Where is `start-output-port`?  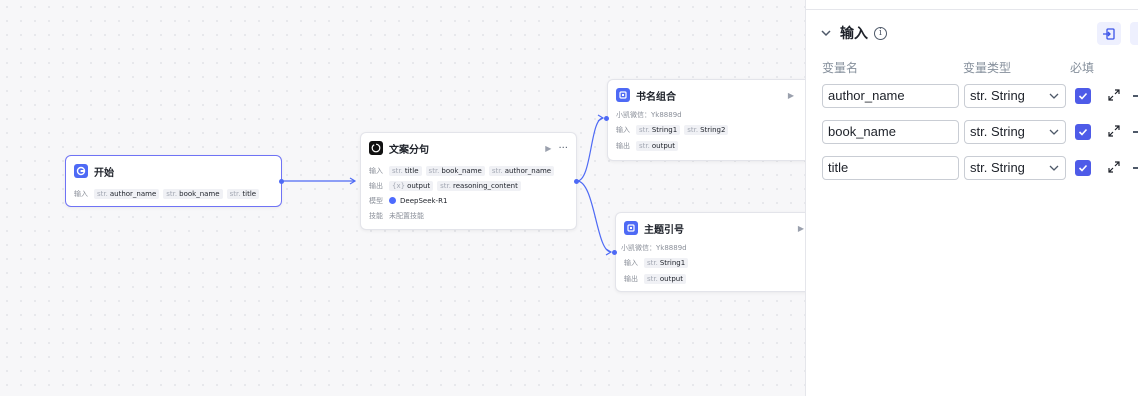 start-output-port is located at coordinates (281, 181).